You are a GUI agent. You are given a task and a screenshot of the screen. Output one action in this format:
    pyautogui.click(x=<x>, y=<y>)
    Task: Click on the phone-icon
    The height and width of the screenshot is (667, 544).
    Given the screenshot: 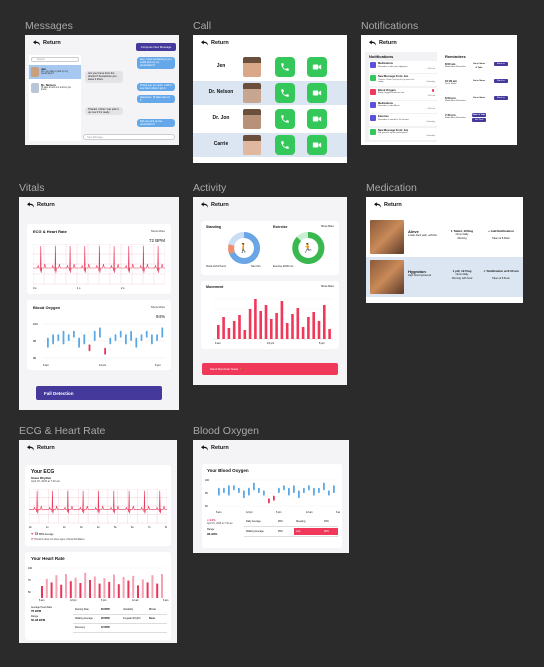 What is the action you would take?
    pyautogui.click(x=285, y=93)
    